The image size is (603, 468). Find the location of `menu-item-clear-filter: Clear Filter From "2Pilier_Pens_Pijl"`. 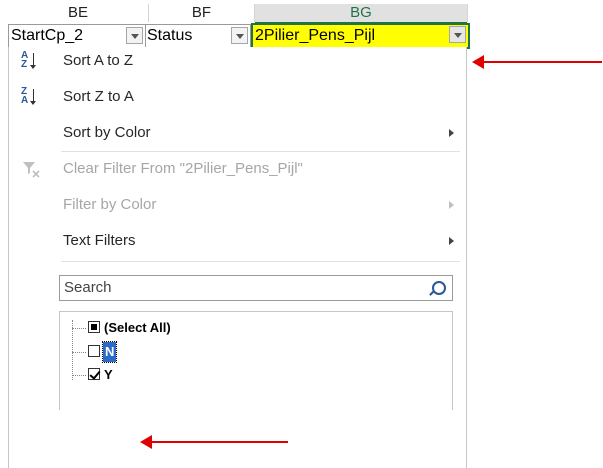

menu-item-clear-filter: Clear Filter From "2Pilier_Pens_Pijl" is located at coordinates (237, 169).